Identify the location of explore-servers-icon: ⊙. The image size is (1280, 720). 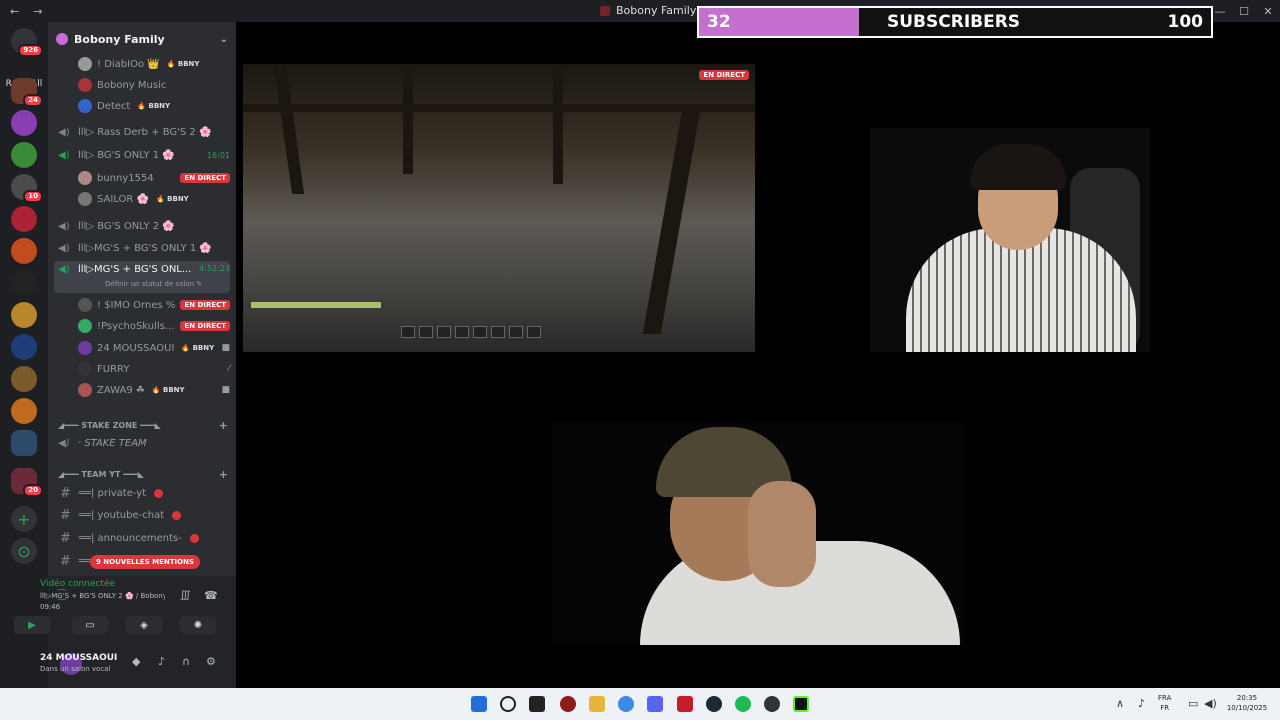
(24, 551).